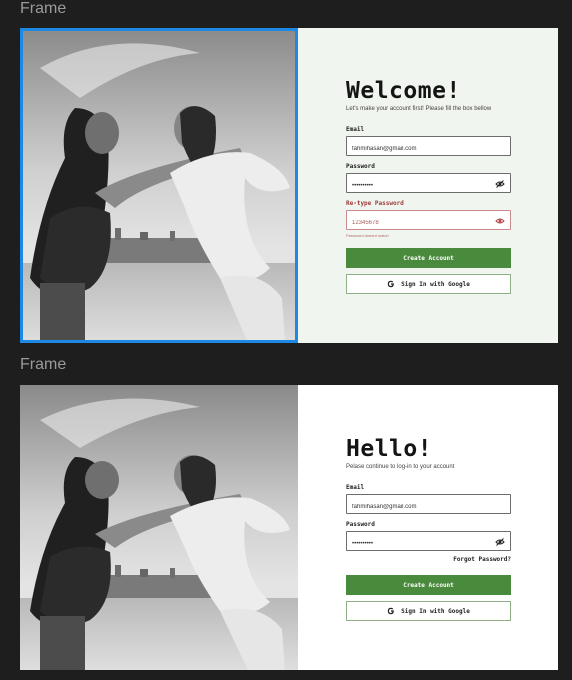  Describe the element at coordinates (403, 91) in the screenshot. I see `page-title: Welcome!` at that location.